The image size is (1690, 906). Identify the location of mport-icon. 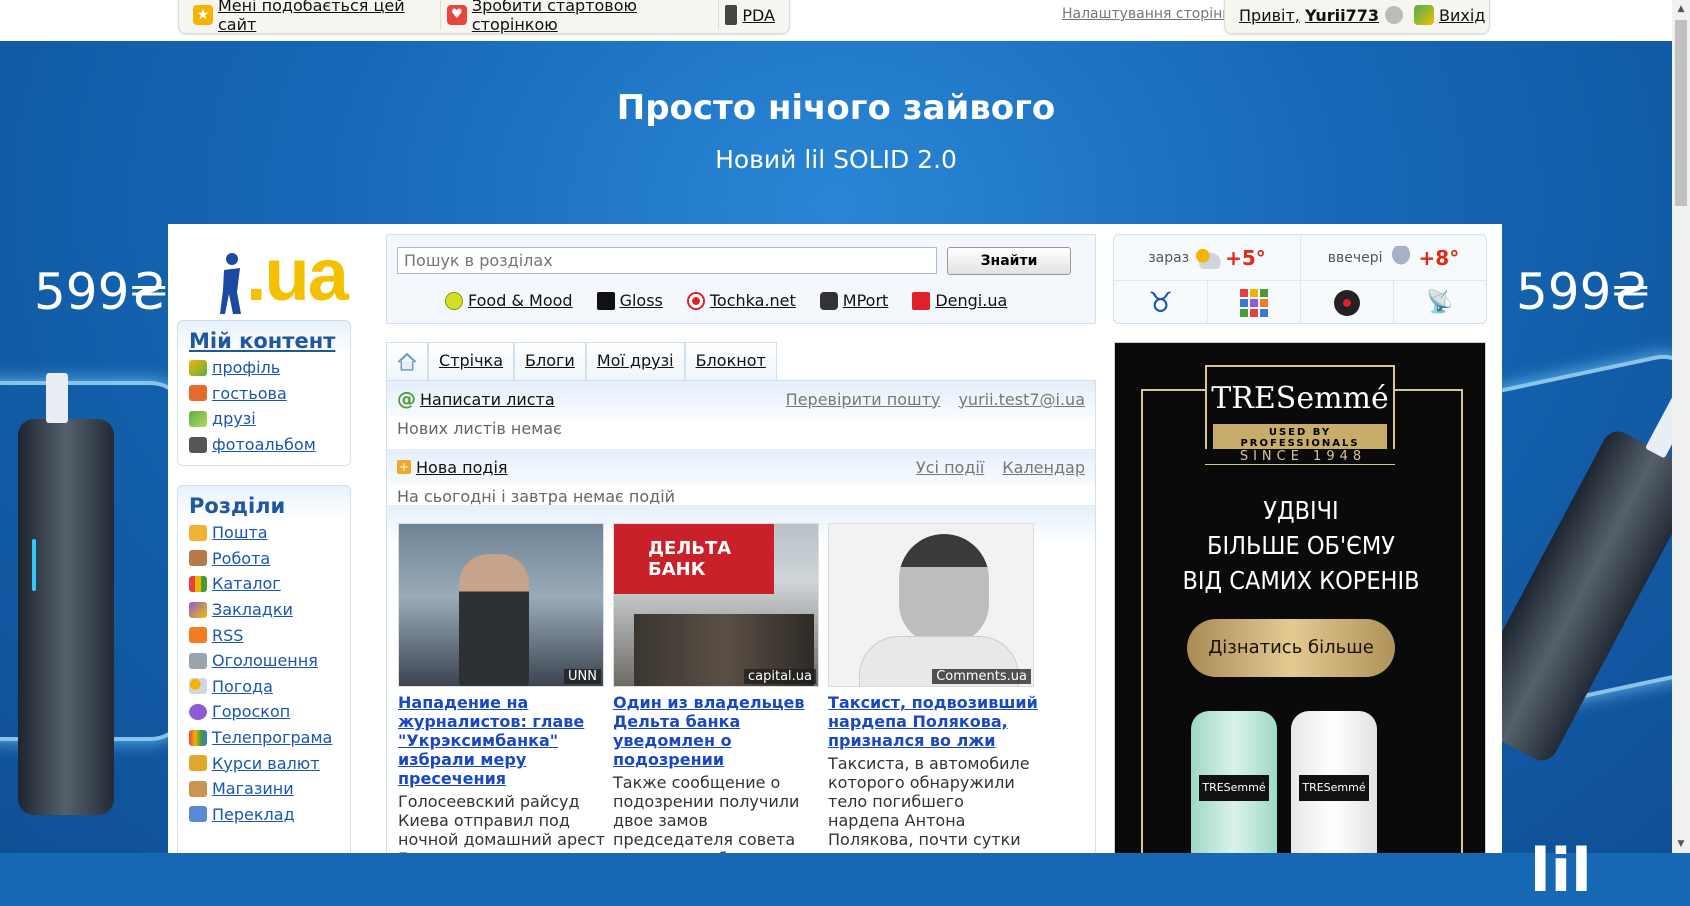
(828, 300).